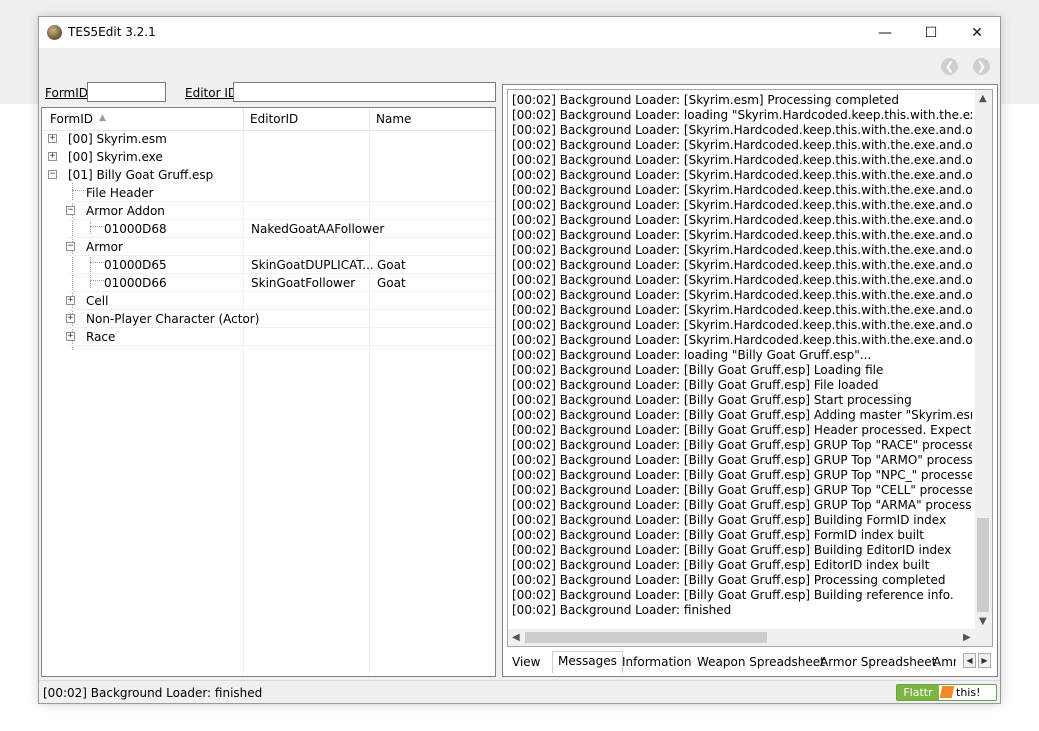  What do you see at coordinates (984, 660) in the screenshot?
I see `tab-scroll-right-icon: ▶` at bounding box center [984, 660].